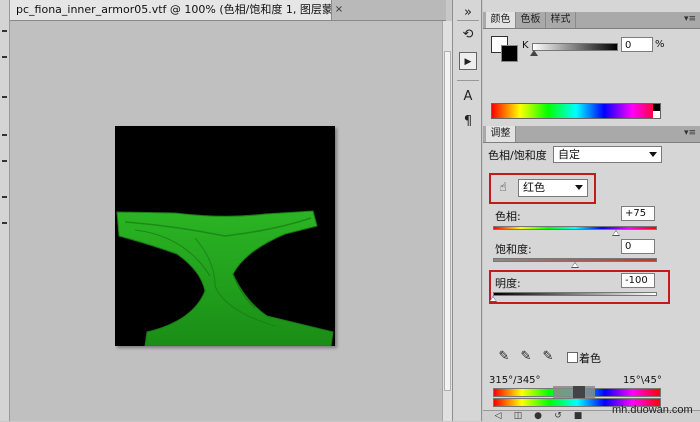 This screenshot has width=700, height=422. I want to click on preset-dropdown-value: 自定, so click(569, 154).